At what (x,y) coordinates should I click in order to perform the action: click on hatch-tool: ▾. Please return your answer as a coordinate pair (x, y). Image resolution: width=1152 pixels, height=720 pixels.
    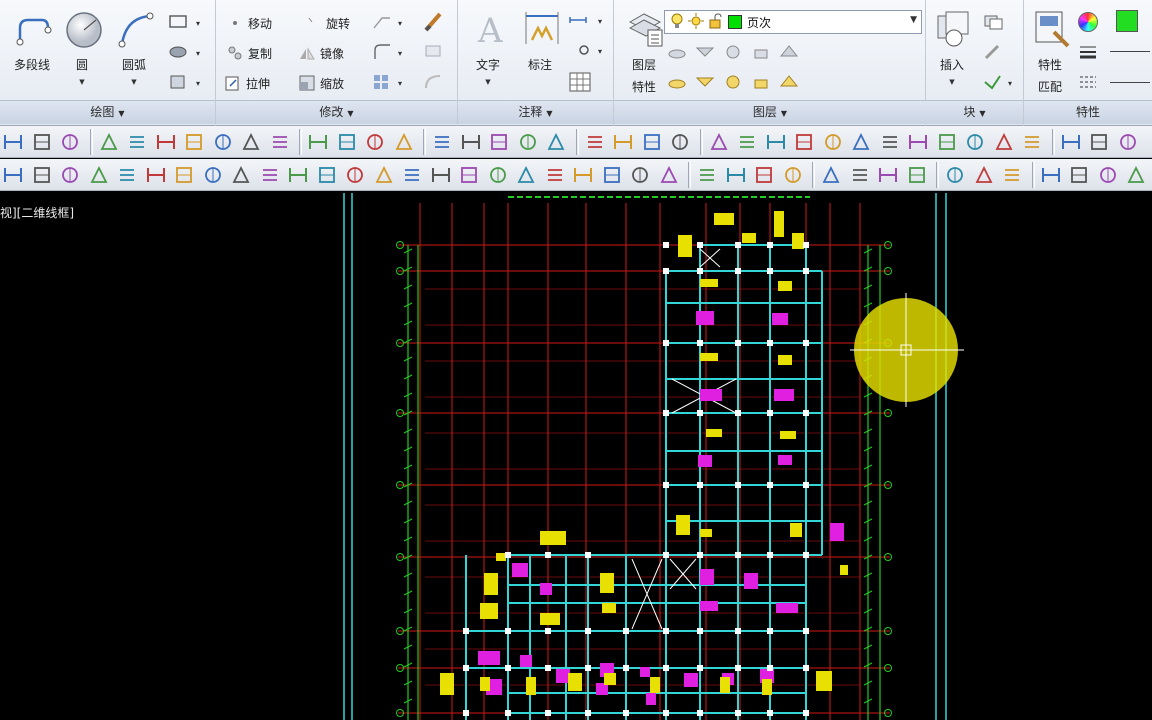
    Looking at the image, I should click on (188, 52).